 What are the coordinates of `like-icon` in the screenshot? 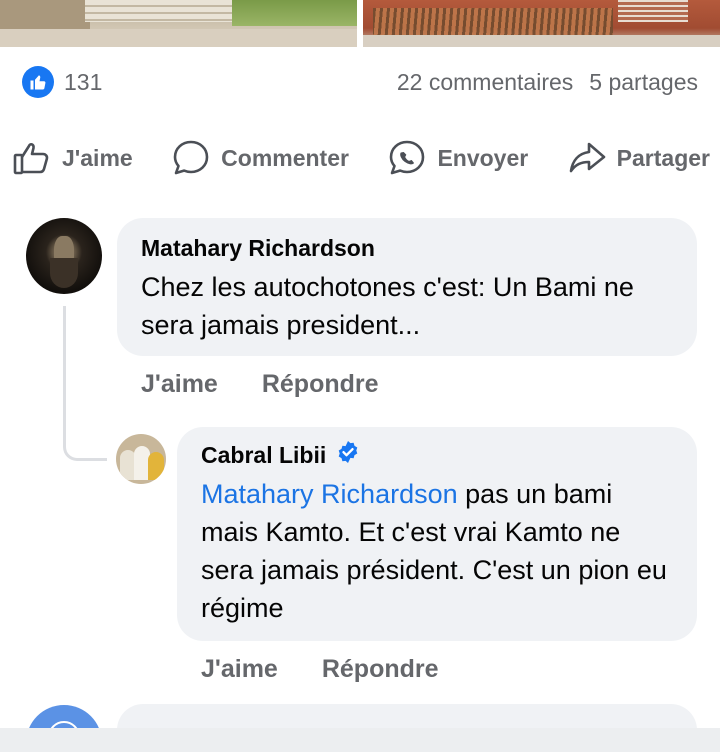 It's located at (38, 82).